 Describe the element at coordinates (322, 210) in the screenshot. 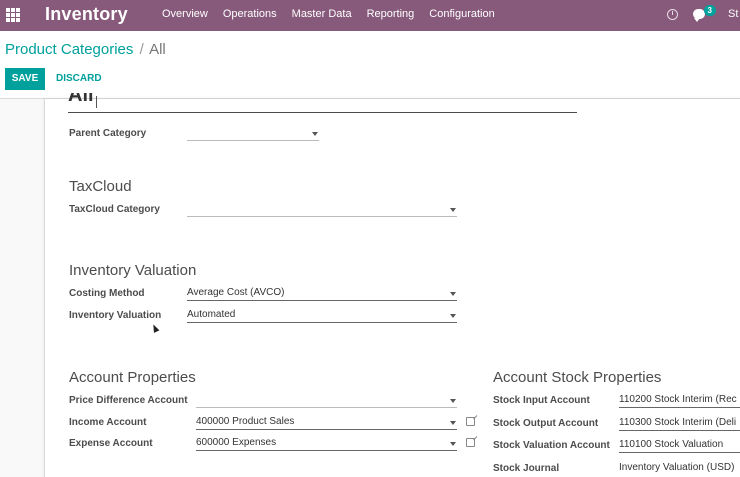

I see `taxcloud-category-select` at that location.